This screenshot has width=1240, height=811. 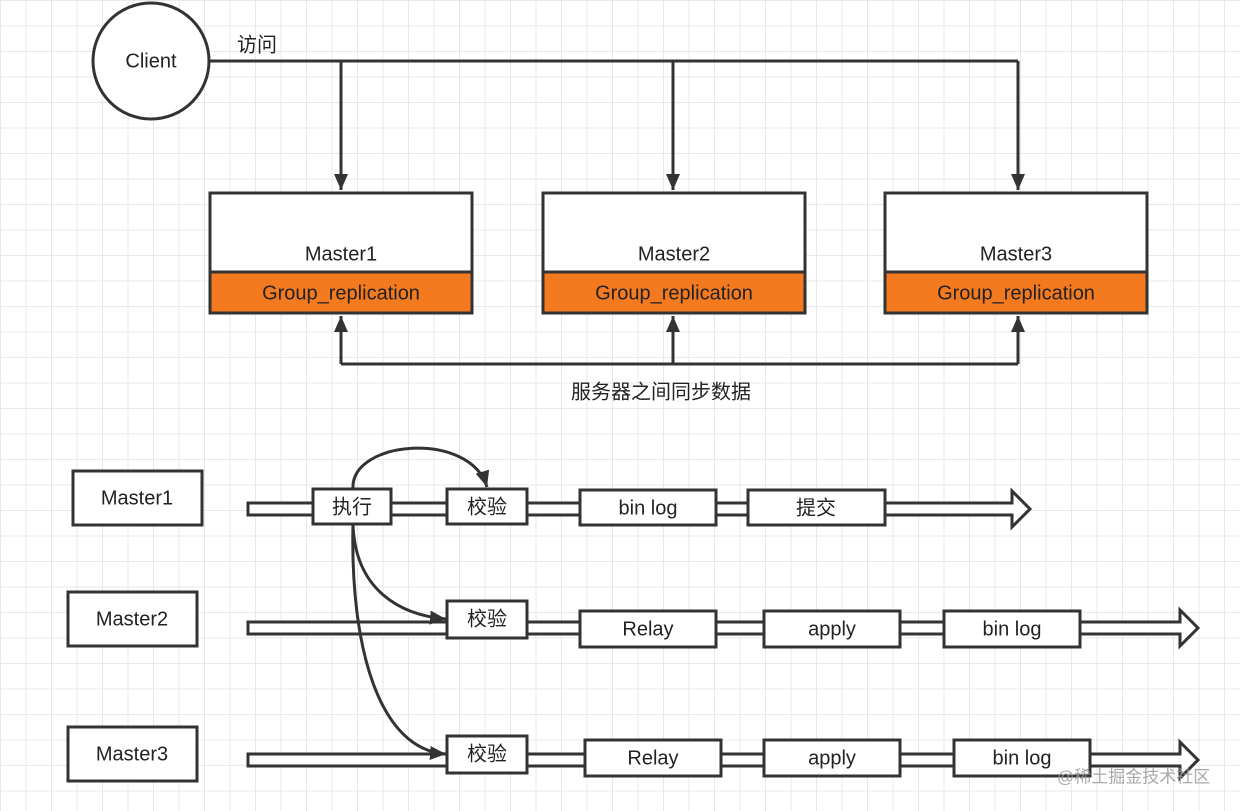 I want to click on server-name: Master2, so click(x=674, y=254).